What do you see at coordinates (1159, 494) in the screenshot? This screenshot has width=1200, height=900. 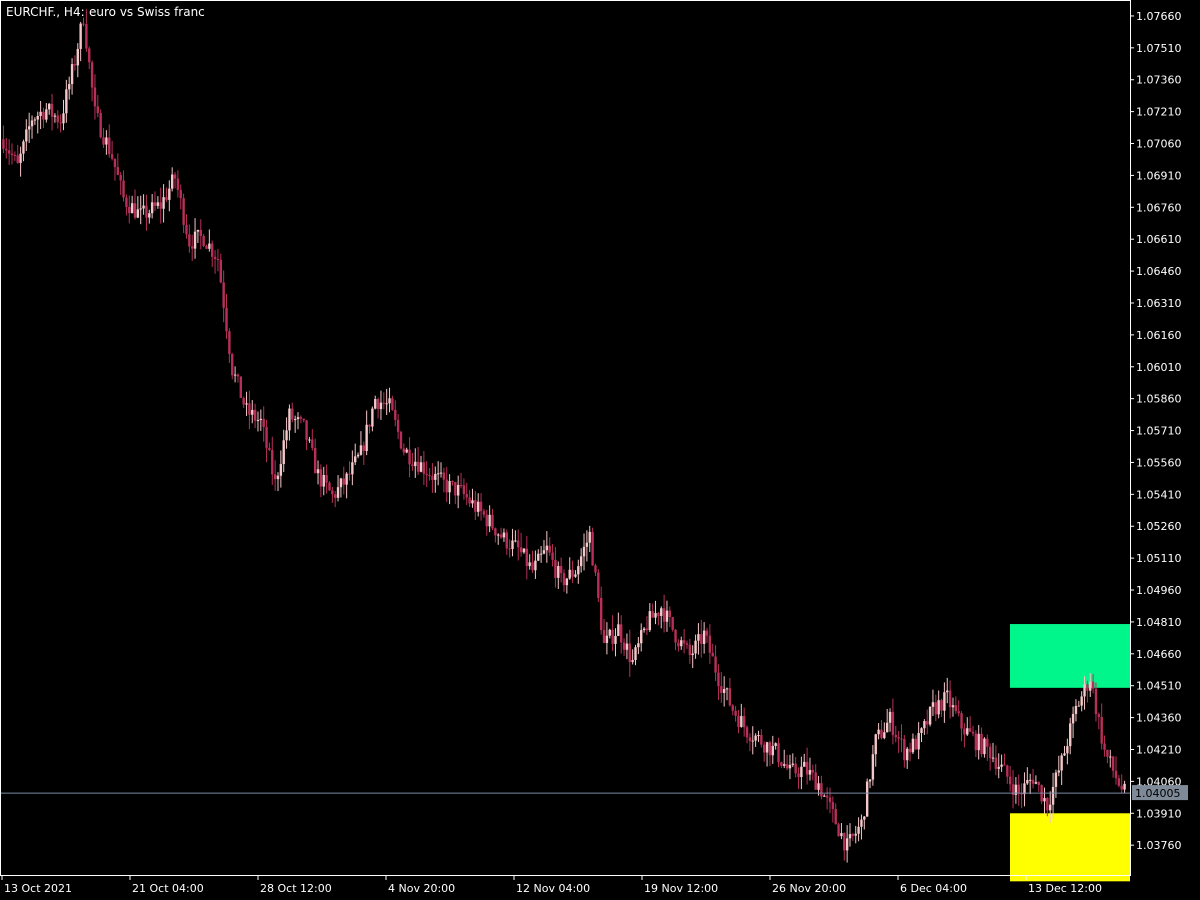 I see `price-axis-label: 1.05410` at bounding box center [1159, 494].